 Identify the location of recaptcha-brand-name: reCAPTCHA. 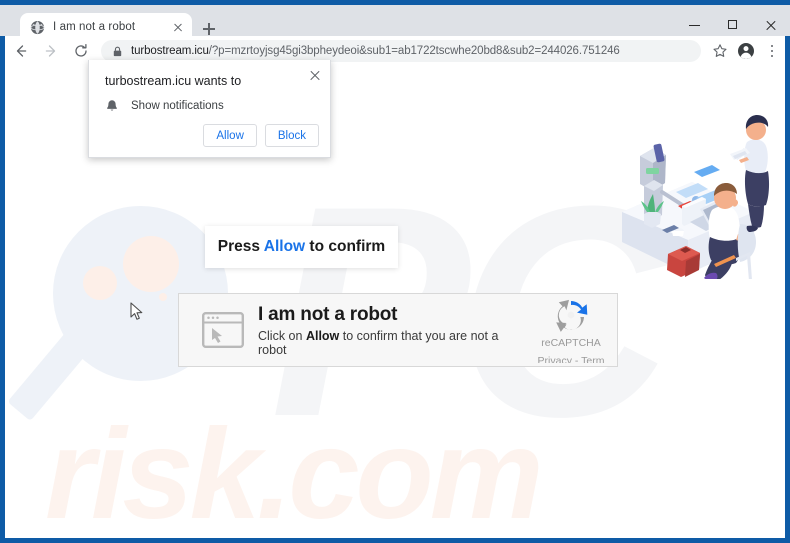
(571, 343).